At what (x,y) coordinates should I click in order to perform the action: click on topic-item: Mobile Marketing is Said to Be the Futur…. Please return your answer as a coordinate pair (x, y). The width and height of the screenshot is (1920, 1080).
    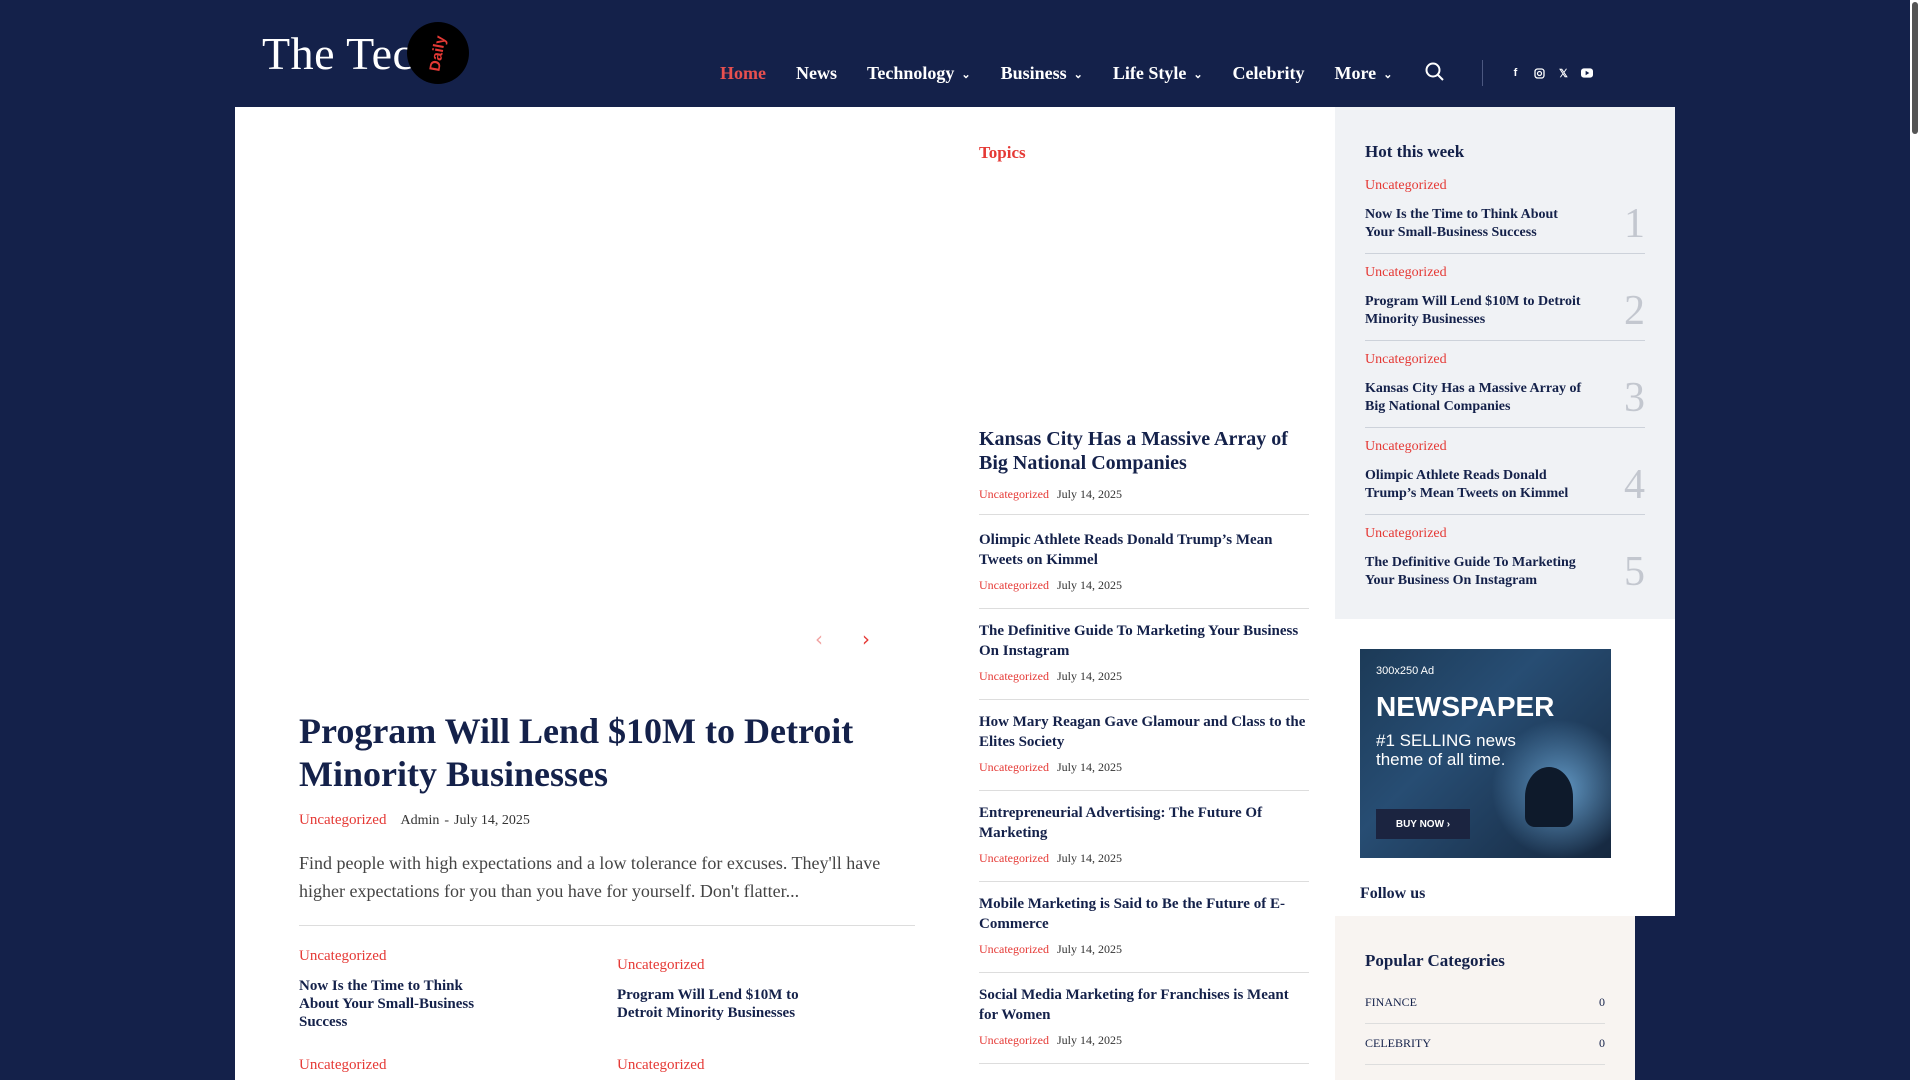
    Looking at the image, I should click on (1144, 925).